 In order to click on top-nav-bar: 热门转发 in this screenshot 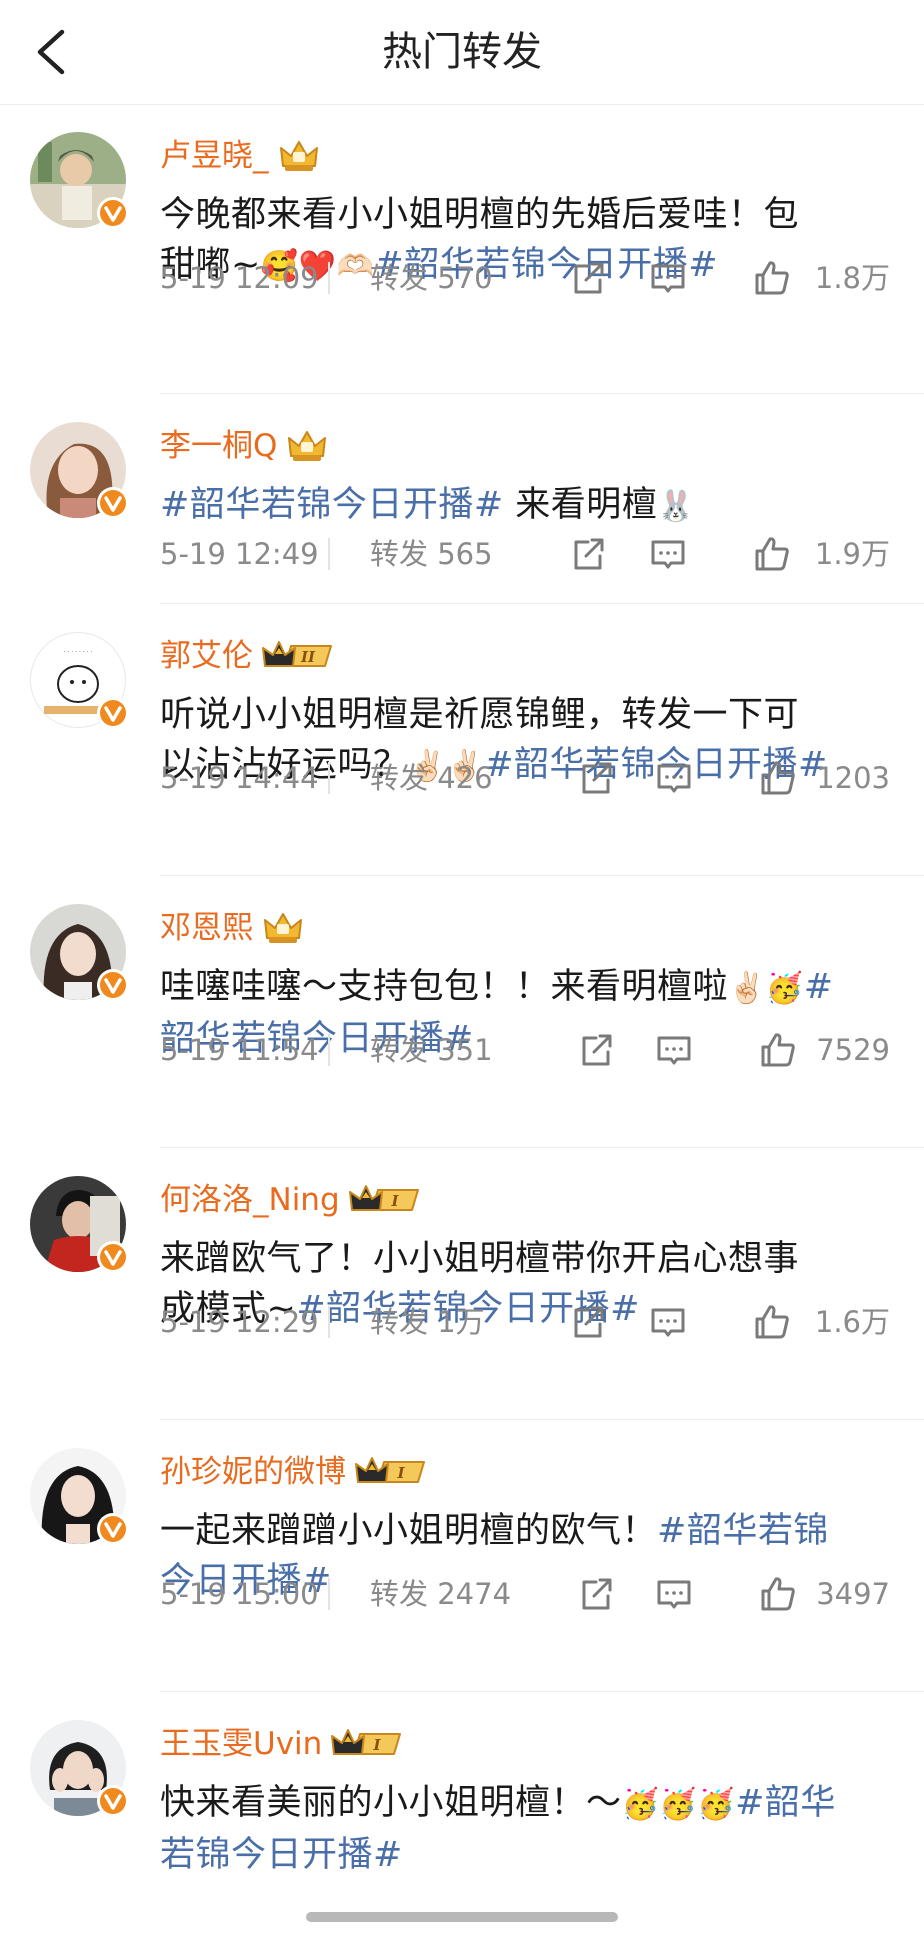, I will do `click(462, 52)`.